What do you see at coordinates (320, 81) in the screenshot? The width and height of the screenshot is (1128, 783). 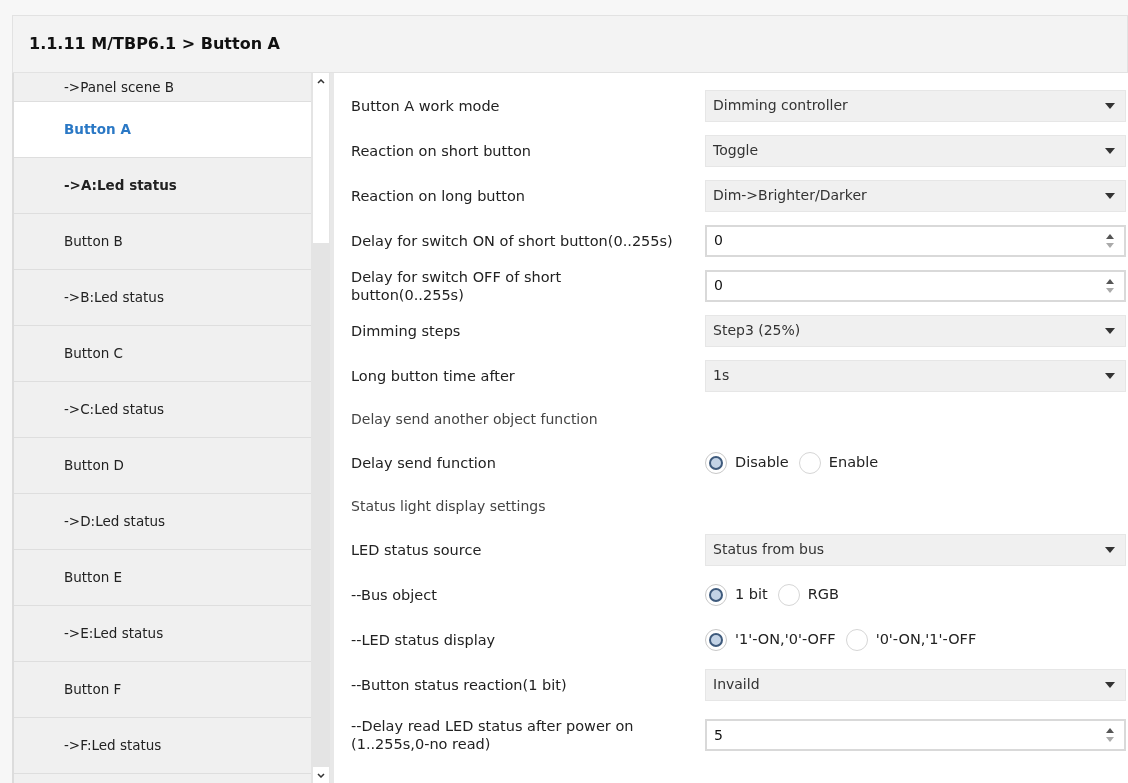 I see `scroll-up-icon` at bounding box center [320, 81].